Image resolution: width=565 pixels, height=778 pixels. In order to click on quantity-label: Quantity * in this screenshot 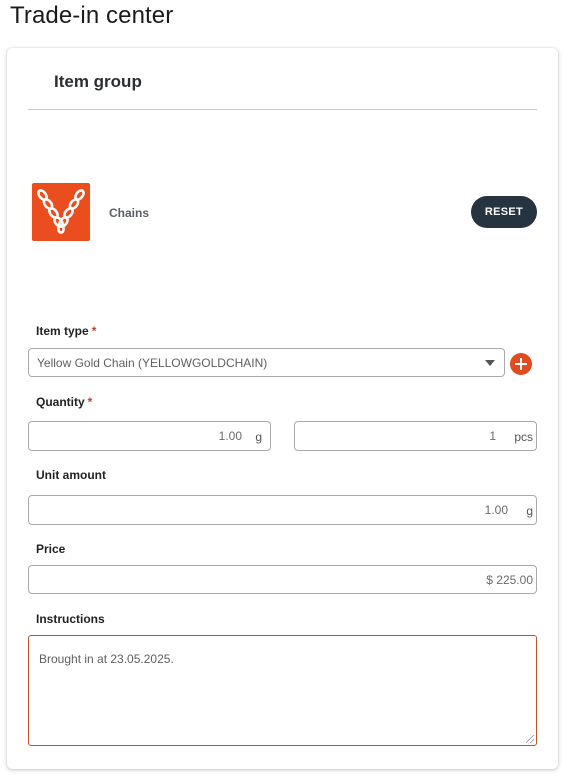, I will do `click(64, 402)`.